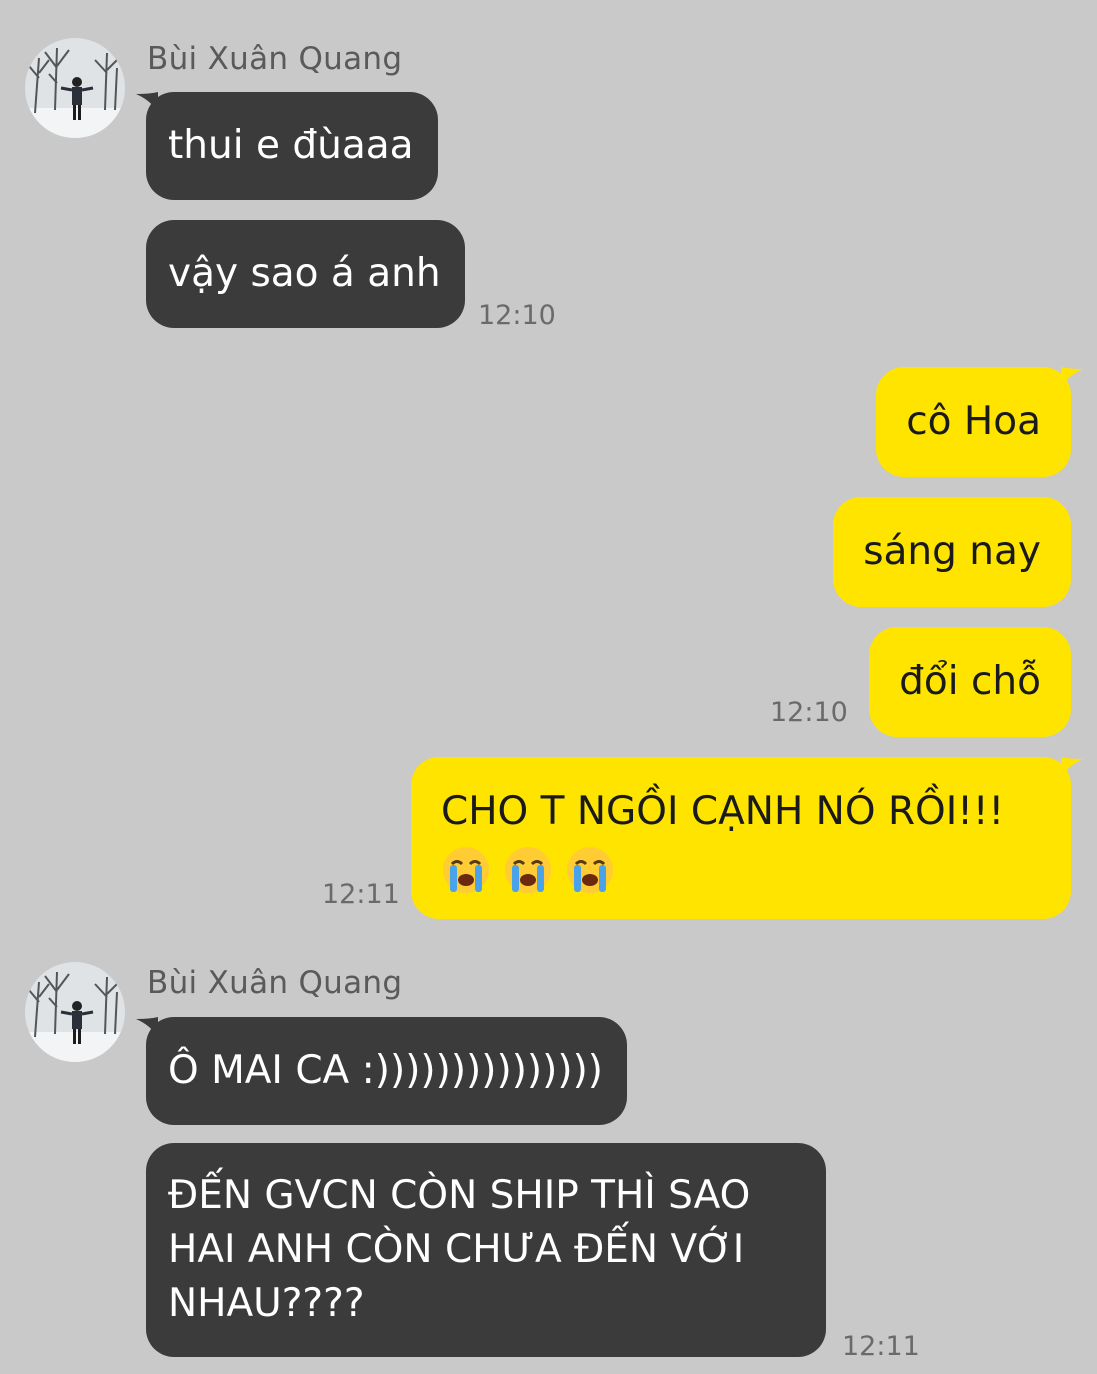 The image size is (1097, 1374). Describe the element at coordinates (741, 870) in the screenshot. I see `emoji-row` at that location.